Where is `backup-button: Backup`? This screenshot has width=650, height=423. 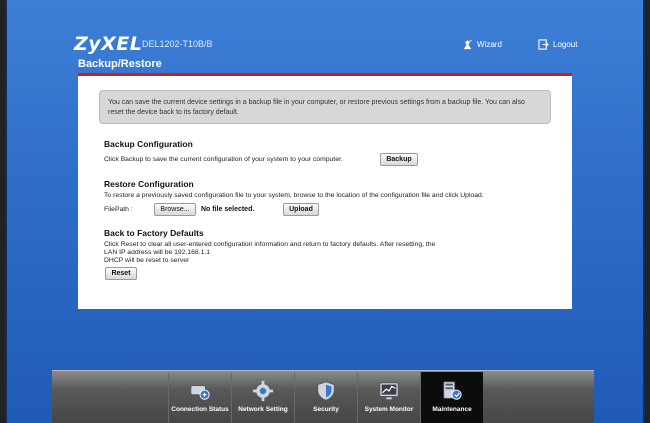
backup-button: Backup is located at coordinates (399, 159).